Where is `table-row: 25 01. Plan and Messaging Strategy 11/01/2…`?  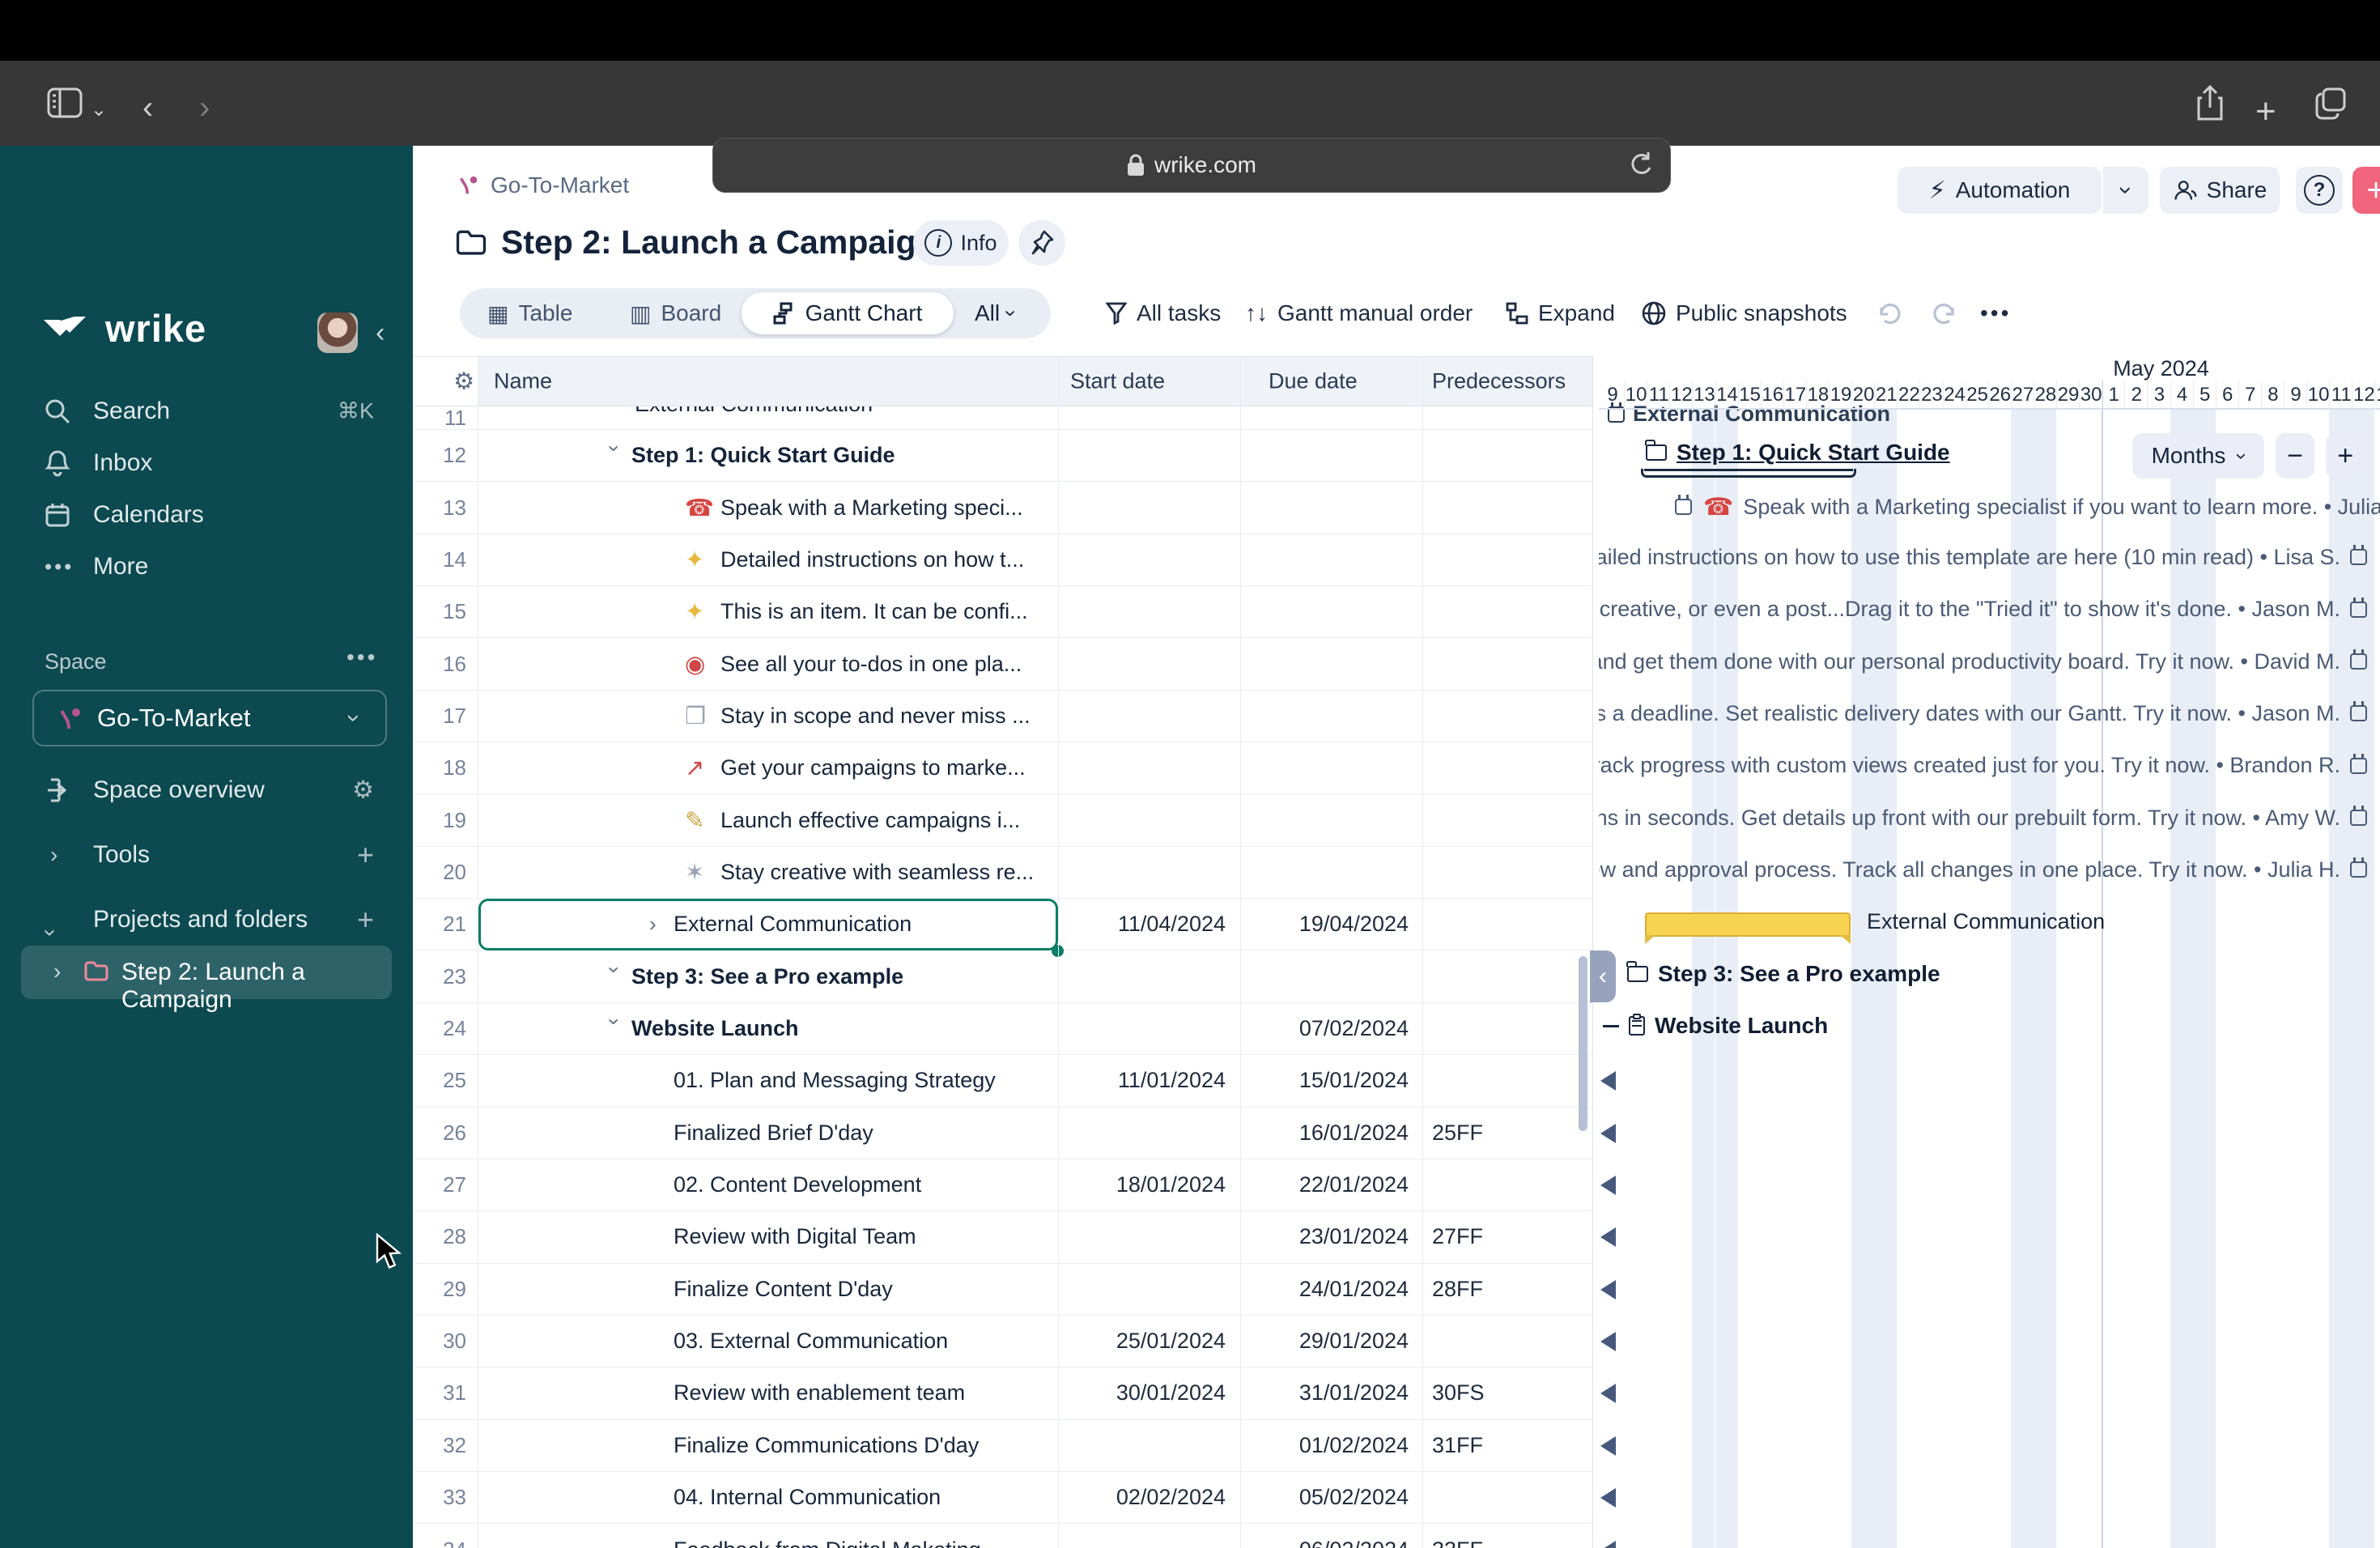
table-row: 25 01. Plan and Messaging Strategy 11/01/2… is located at coordinates (1003, 1081).